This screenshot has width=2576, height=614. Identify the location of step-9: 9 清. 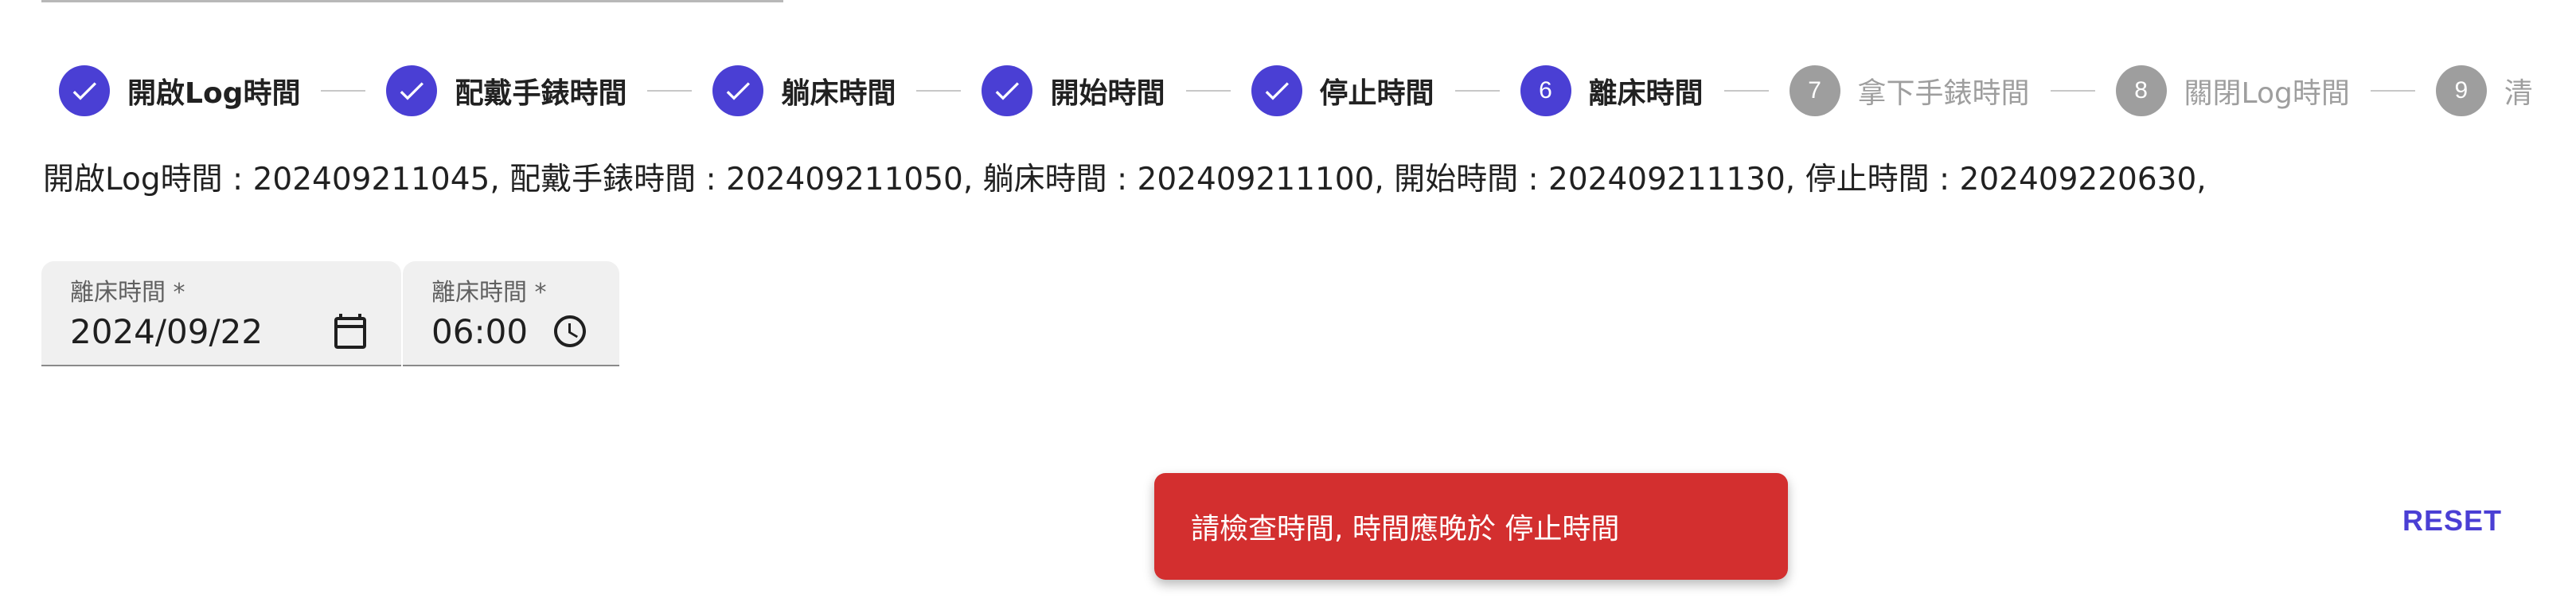
(2484, 90).